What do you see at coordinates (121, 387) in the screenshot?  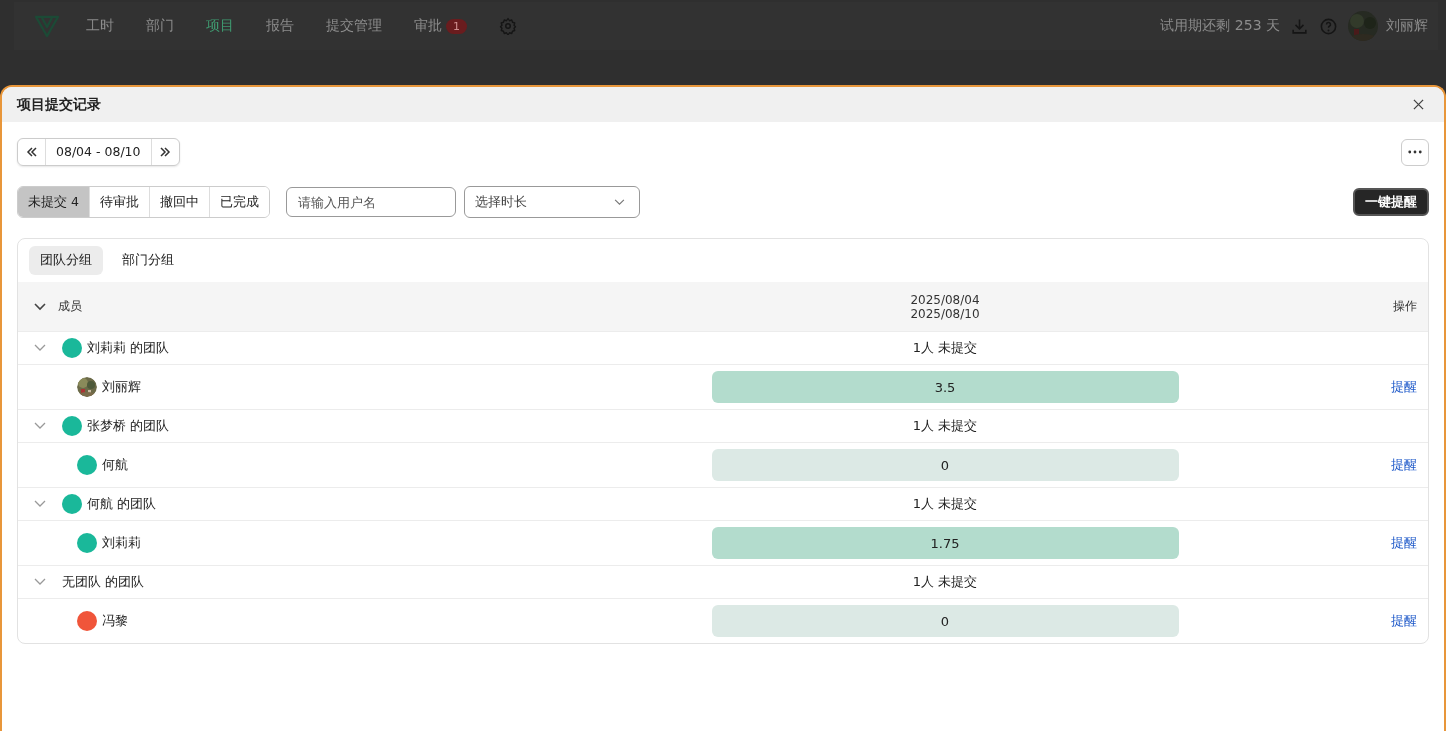 I see `member-name: 刘丽辉` at bounding box center [121, 387].